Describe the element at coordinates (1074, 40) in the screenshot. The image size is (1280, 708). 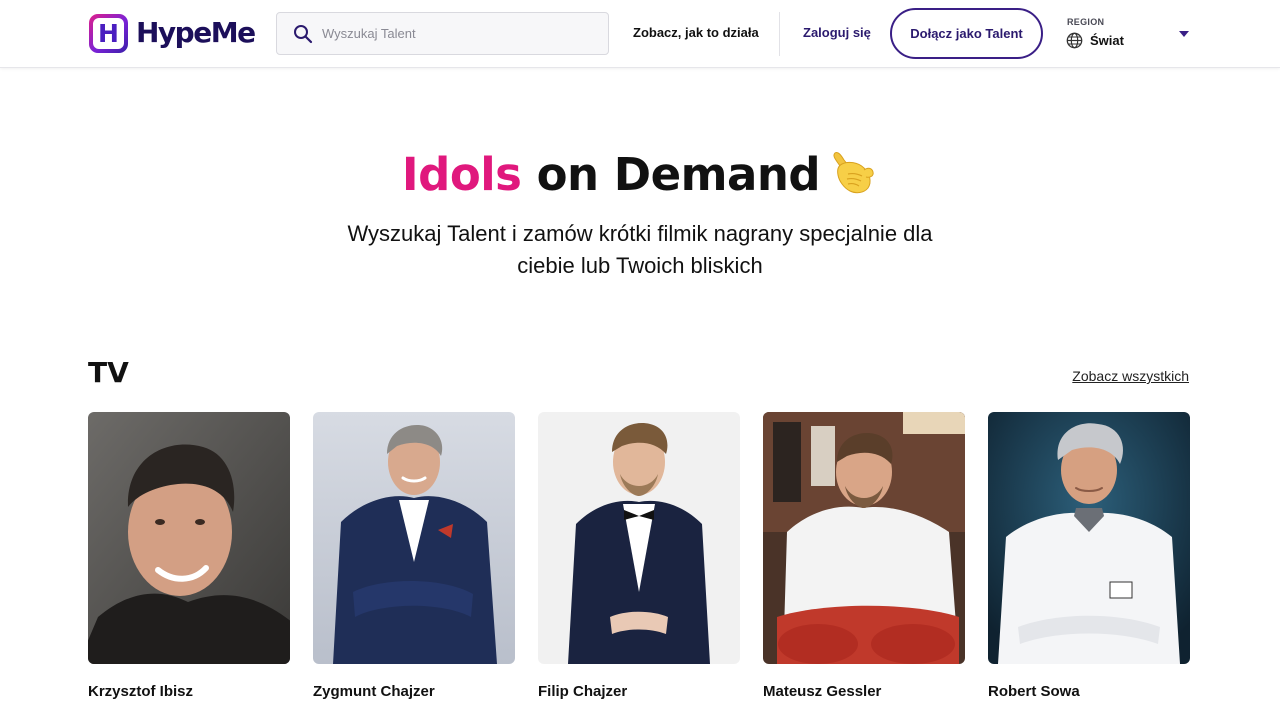
I see `globe-icon` at that location.